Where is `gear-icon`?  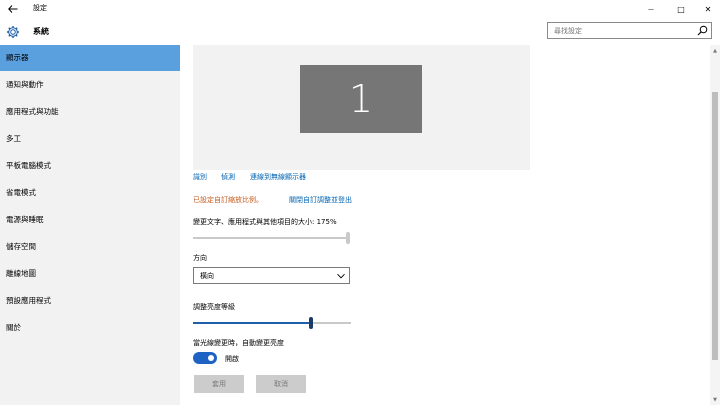 gear-icon is located at coordinates (13, 32).